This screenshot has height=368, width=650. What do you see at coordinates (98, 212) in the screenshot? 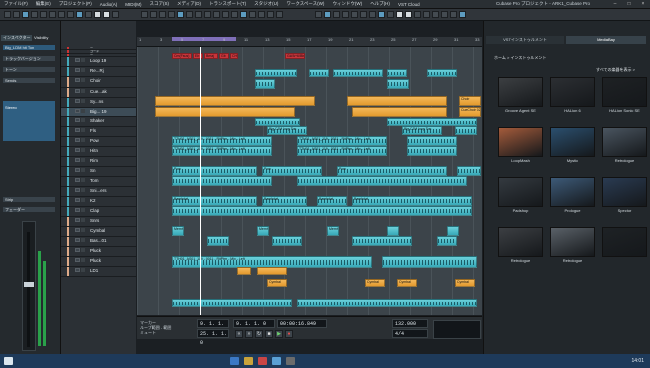
I see `track-row: Clap` at bounding box center [98, 212].